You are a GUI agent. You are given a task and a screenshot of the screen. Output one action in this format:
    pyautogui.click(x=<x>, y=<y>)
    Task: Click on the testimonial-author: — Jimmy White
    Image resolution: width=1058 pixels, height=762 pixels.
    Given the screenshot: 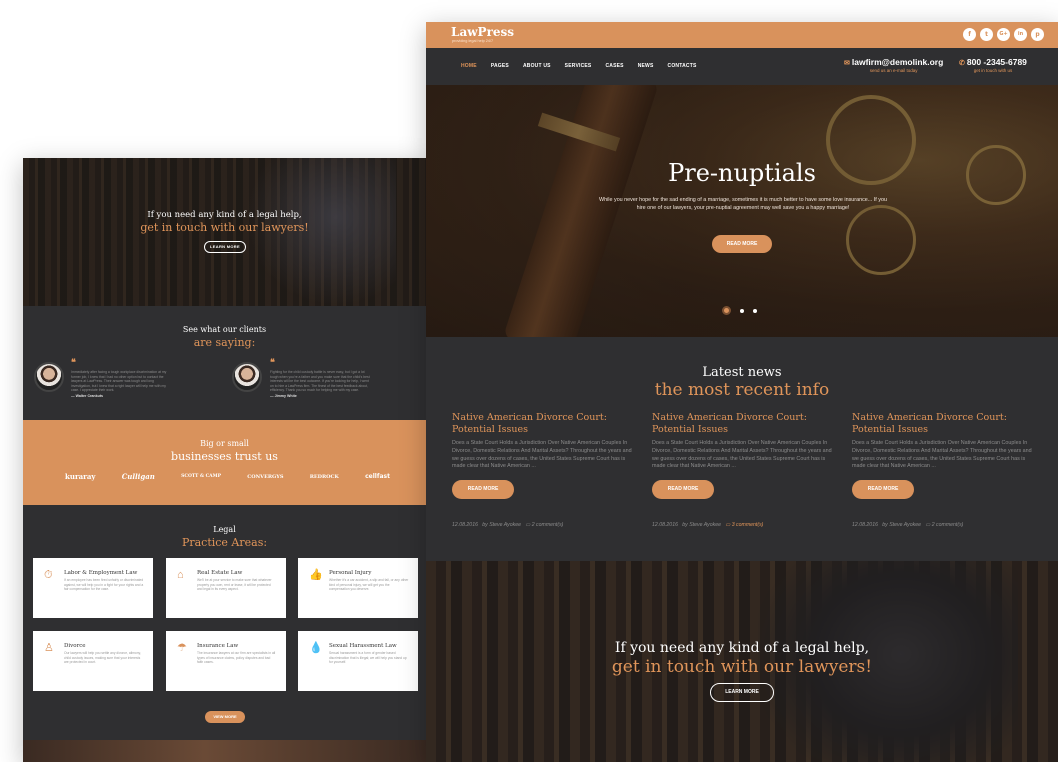 What is the action you would take?
    pyautogui.click(x=283, y=396)
    